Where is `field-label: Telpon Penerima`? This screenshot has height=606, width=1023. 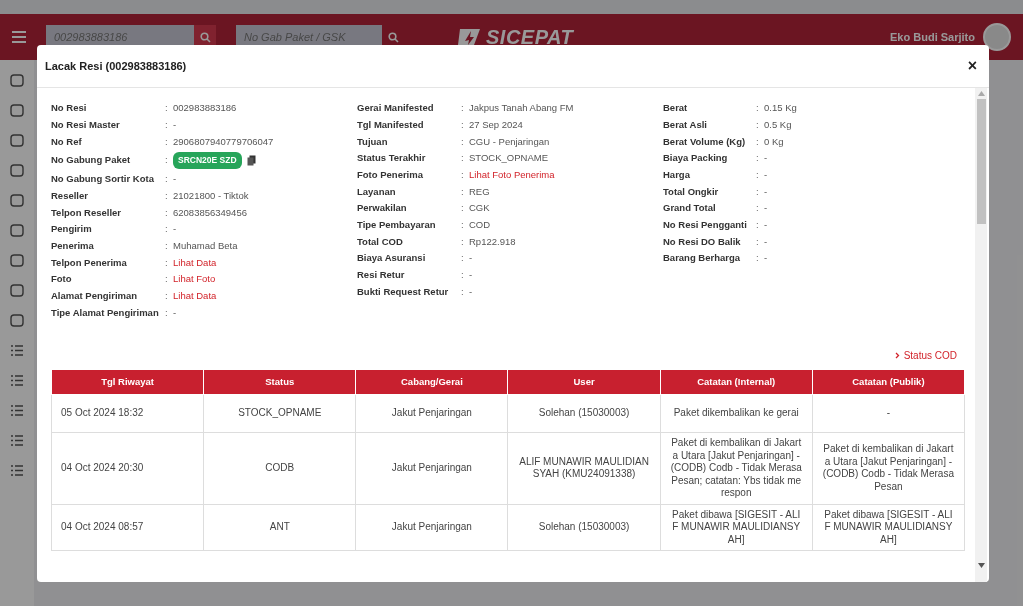 field-label: Telpon Penerima is located at coordinates (89, 262).